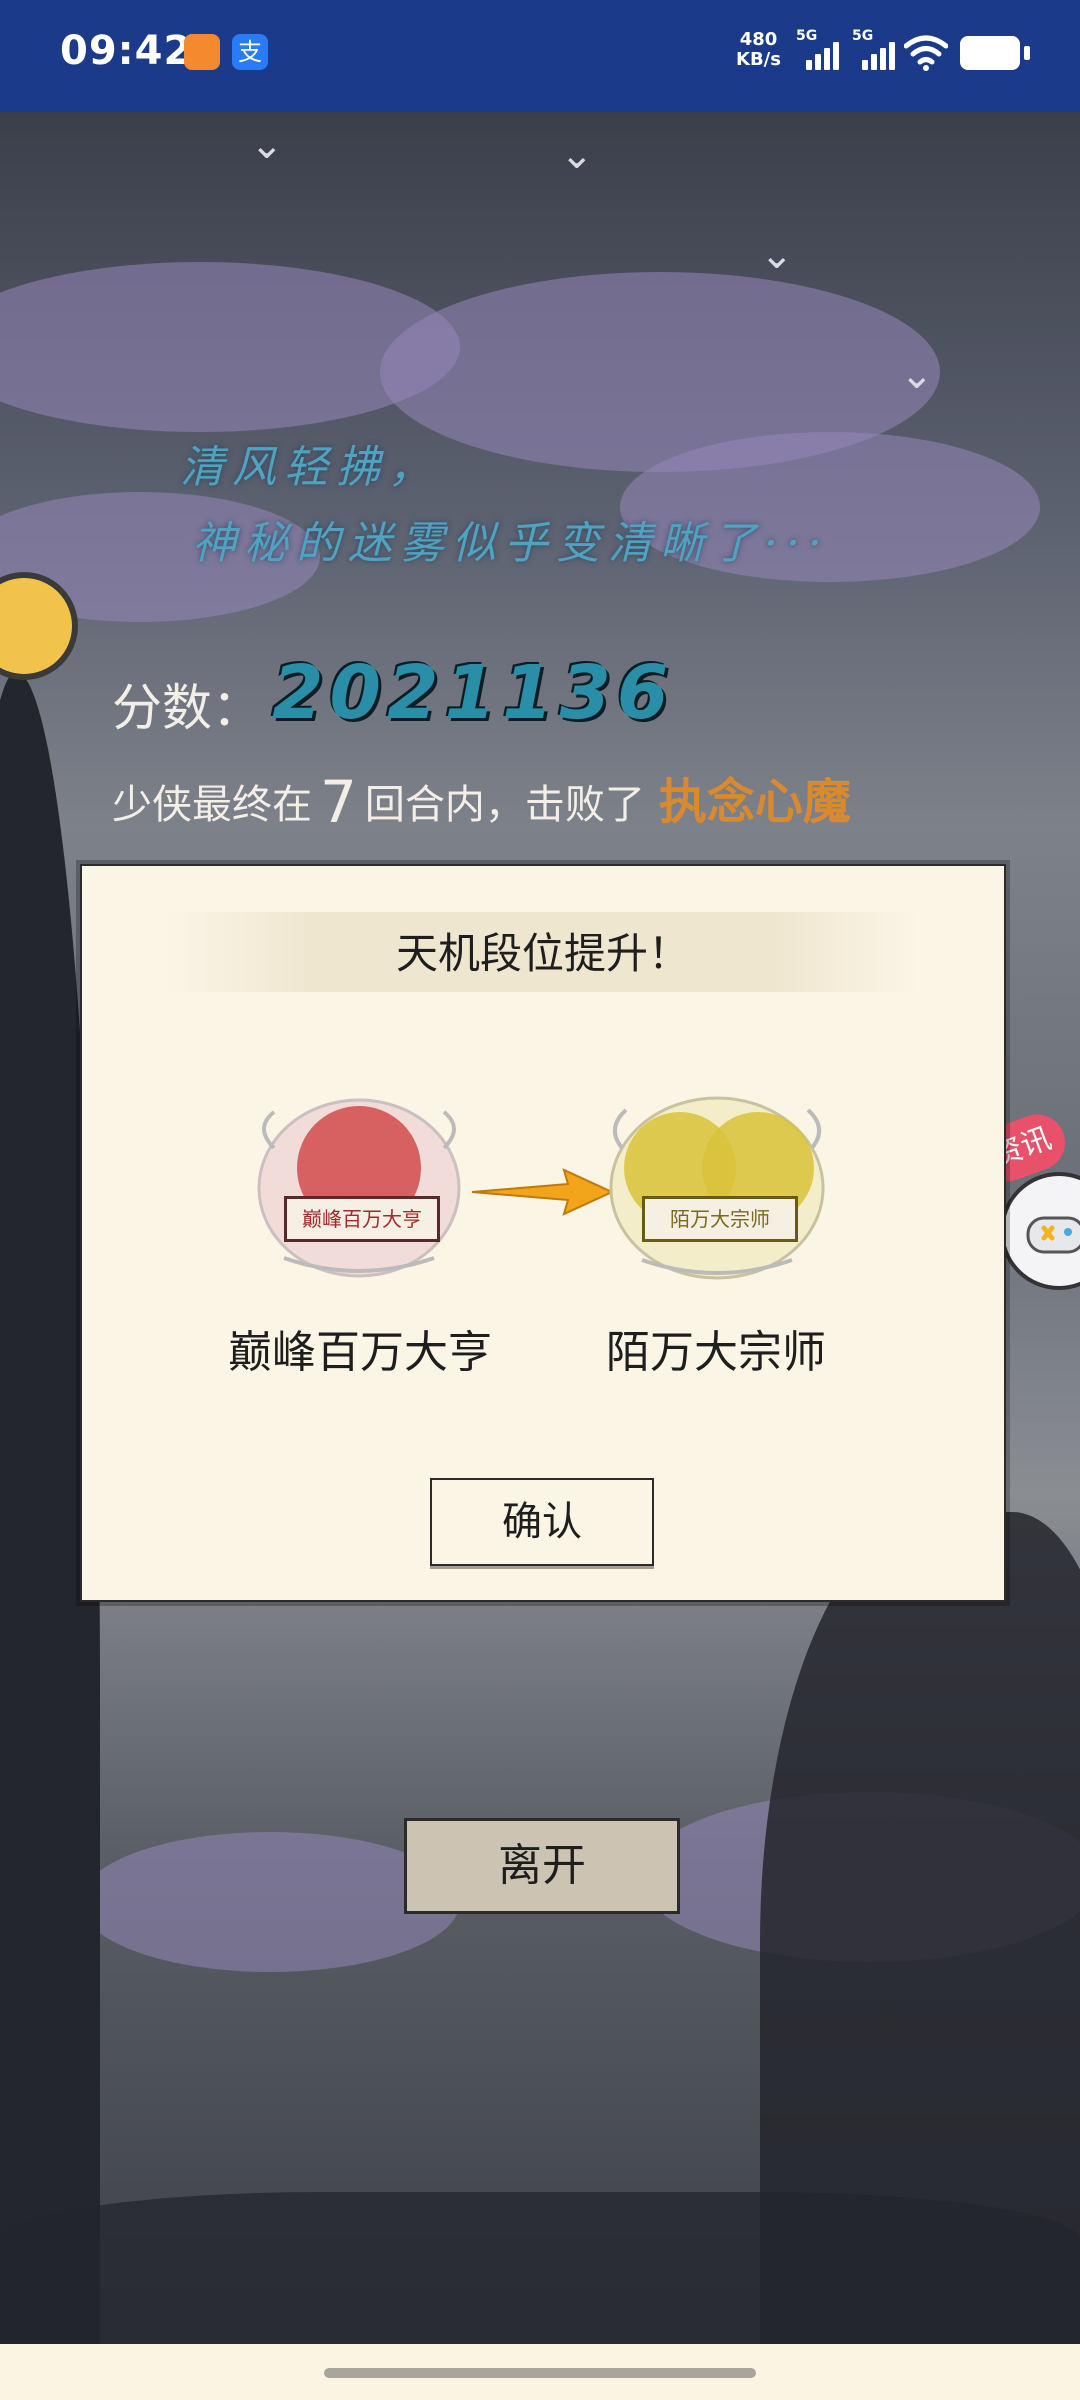  What do you see at coordinates (926, 53) in the screenshot?
I see `wifi-icon` at bounding box center [926, 53].